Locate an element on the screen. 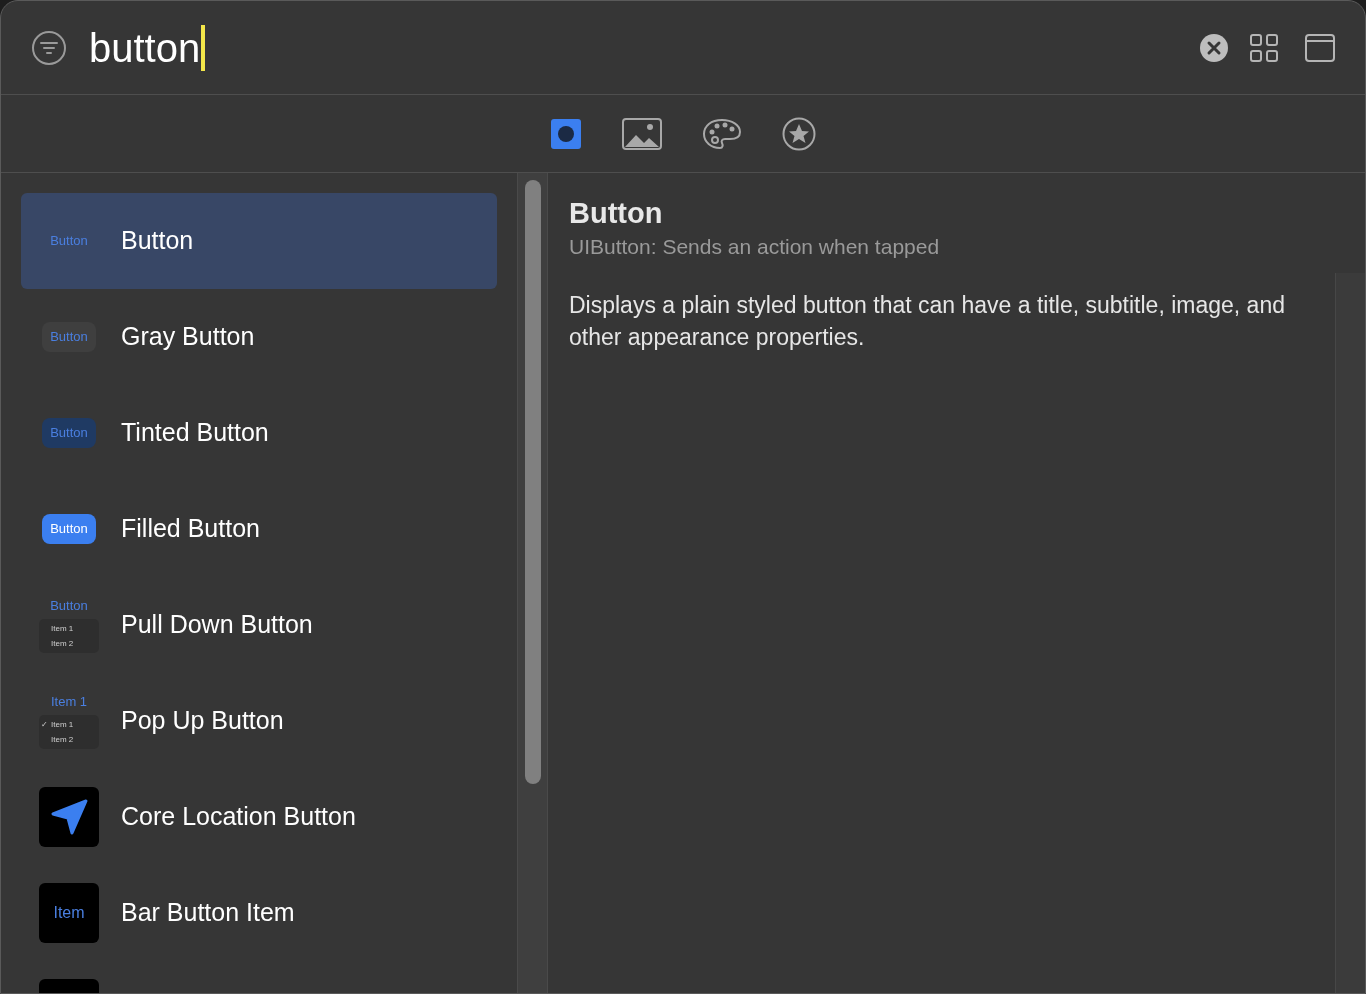  library-item: Button Item 1 Item 2 Pull Down Button is located at coordinates (259, 625).